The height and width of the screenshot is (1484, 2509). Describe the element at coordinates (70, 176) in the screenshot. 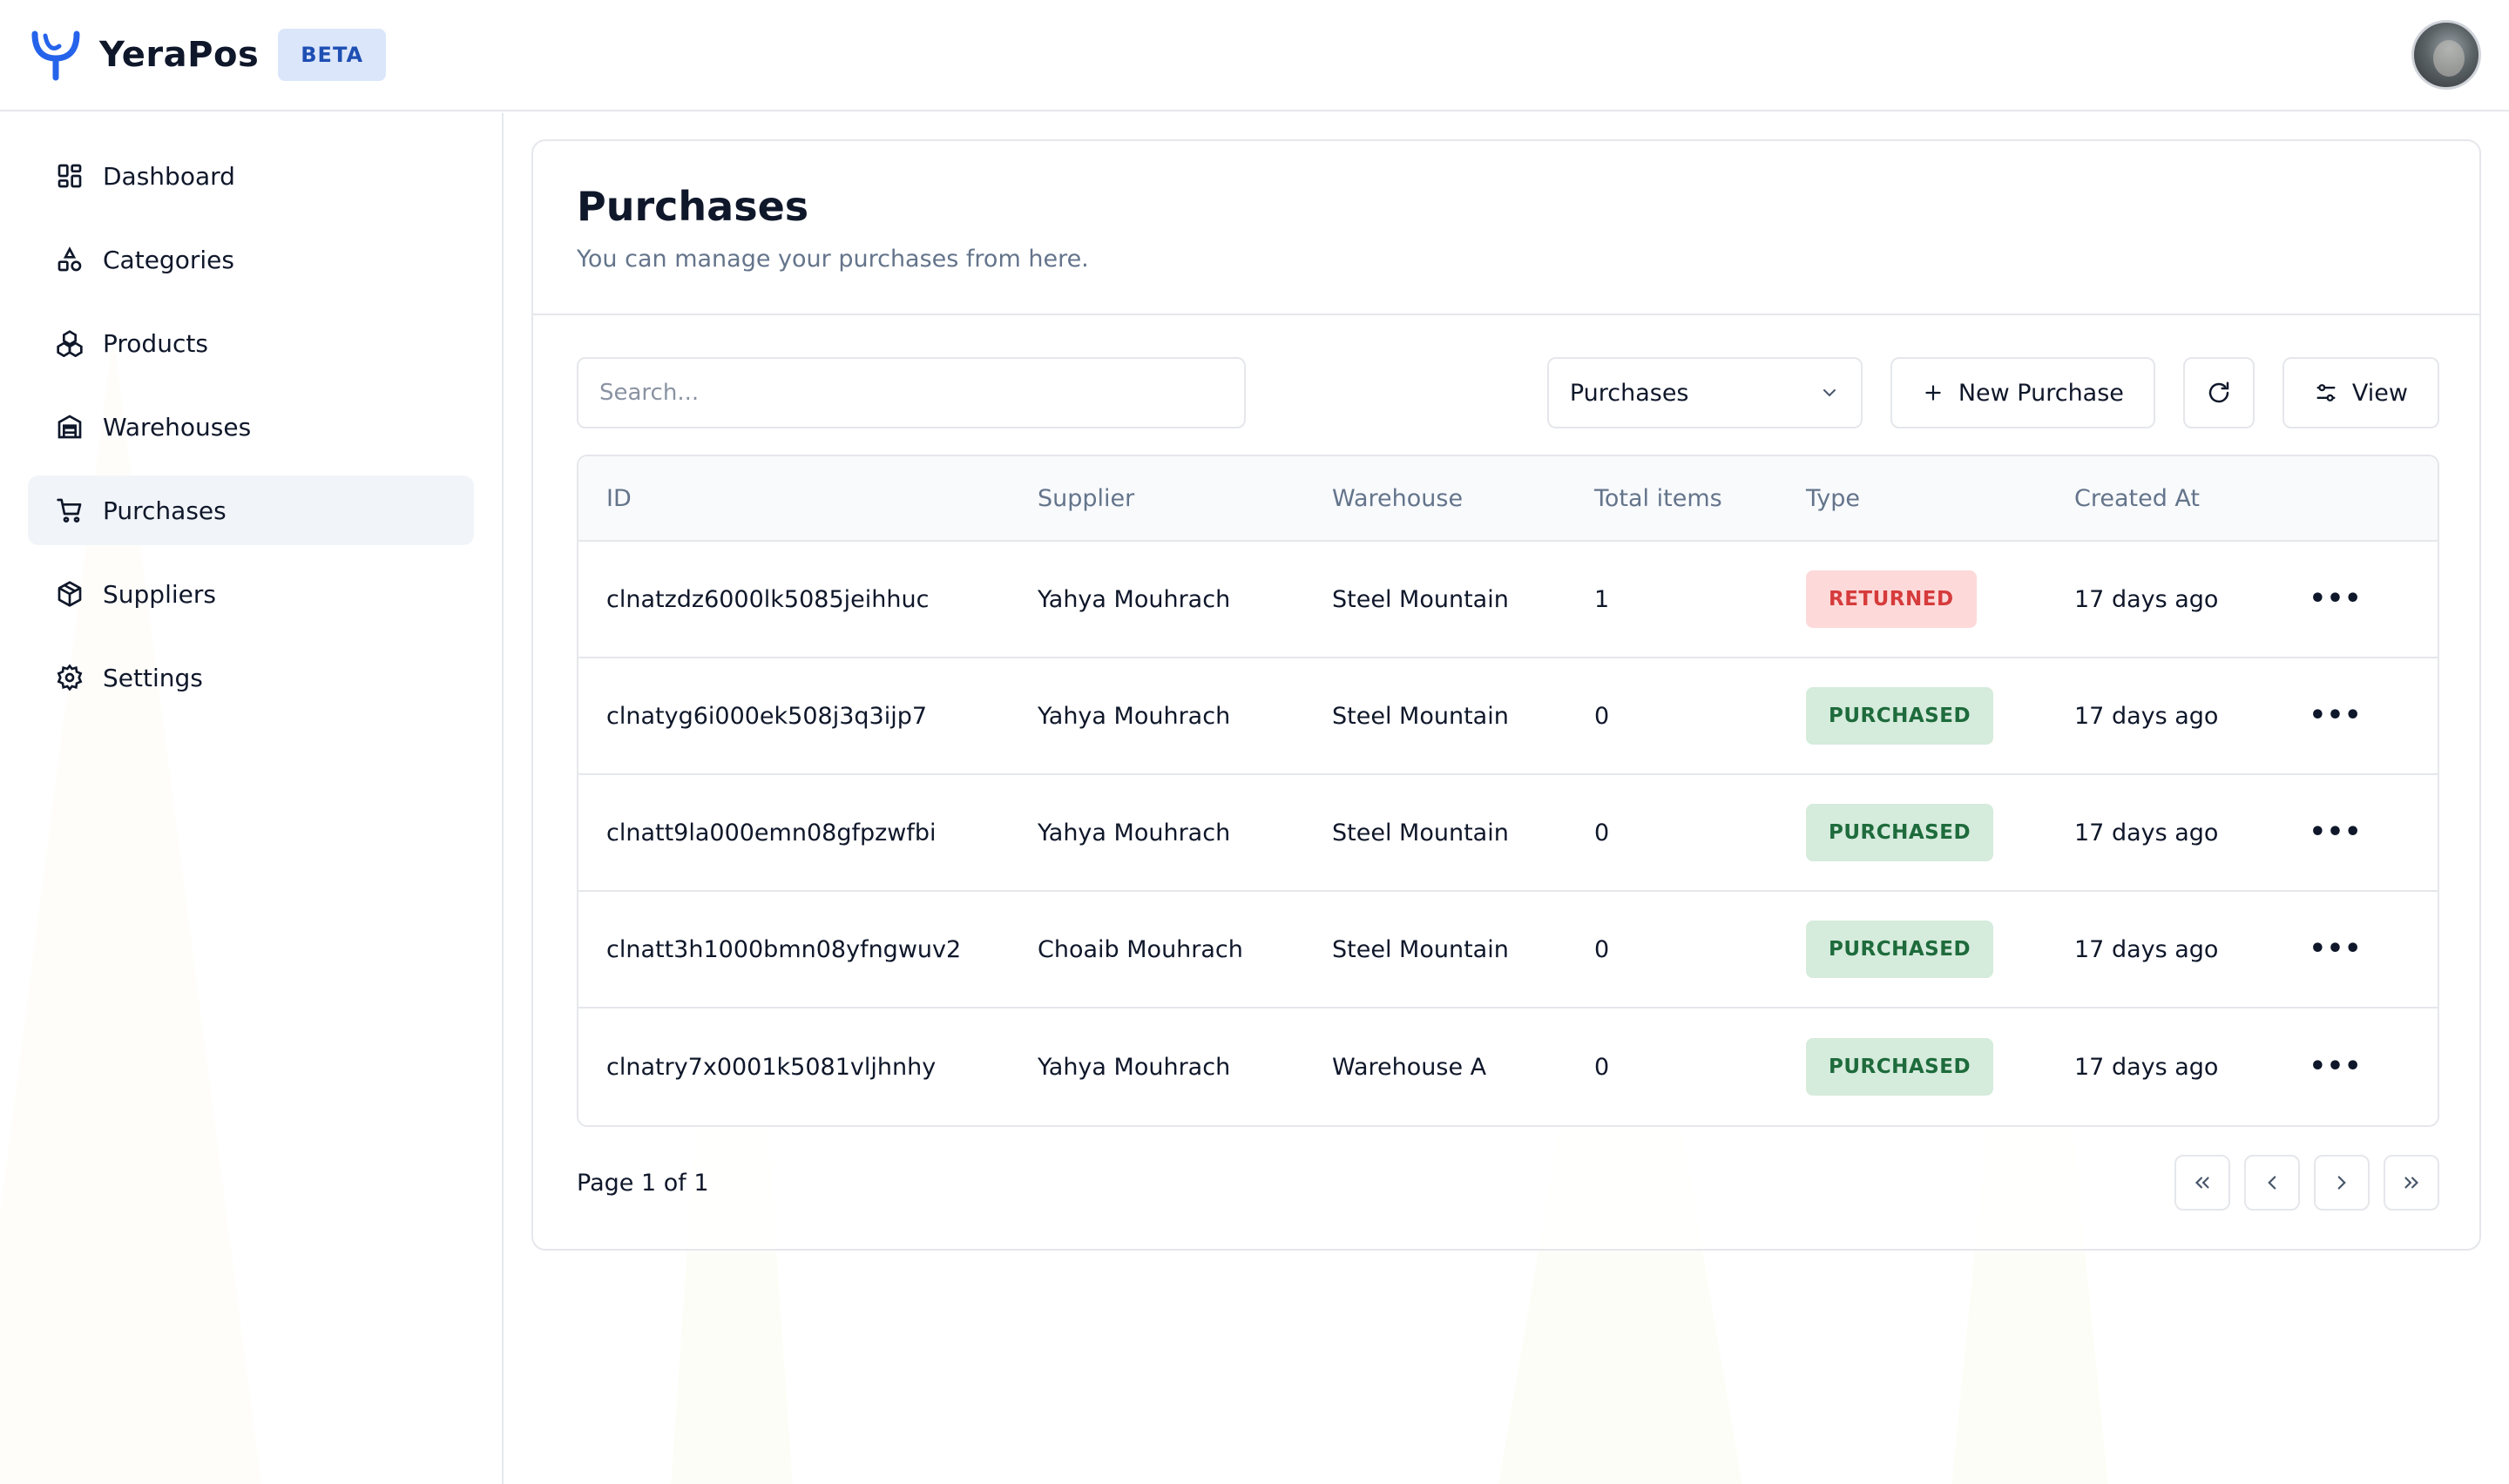

I see `dashboard-icon` at that location.